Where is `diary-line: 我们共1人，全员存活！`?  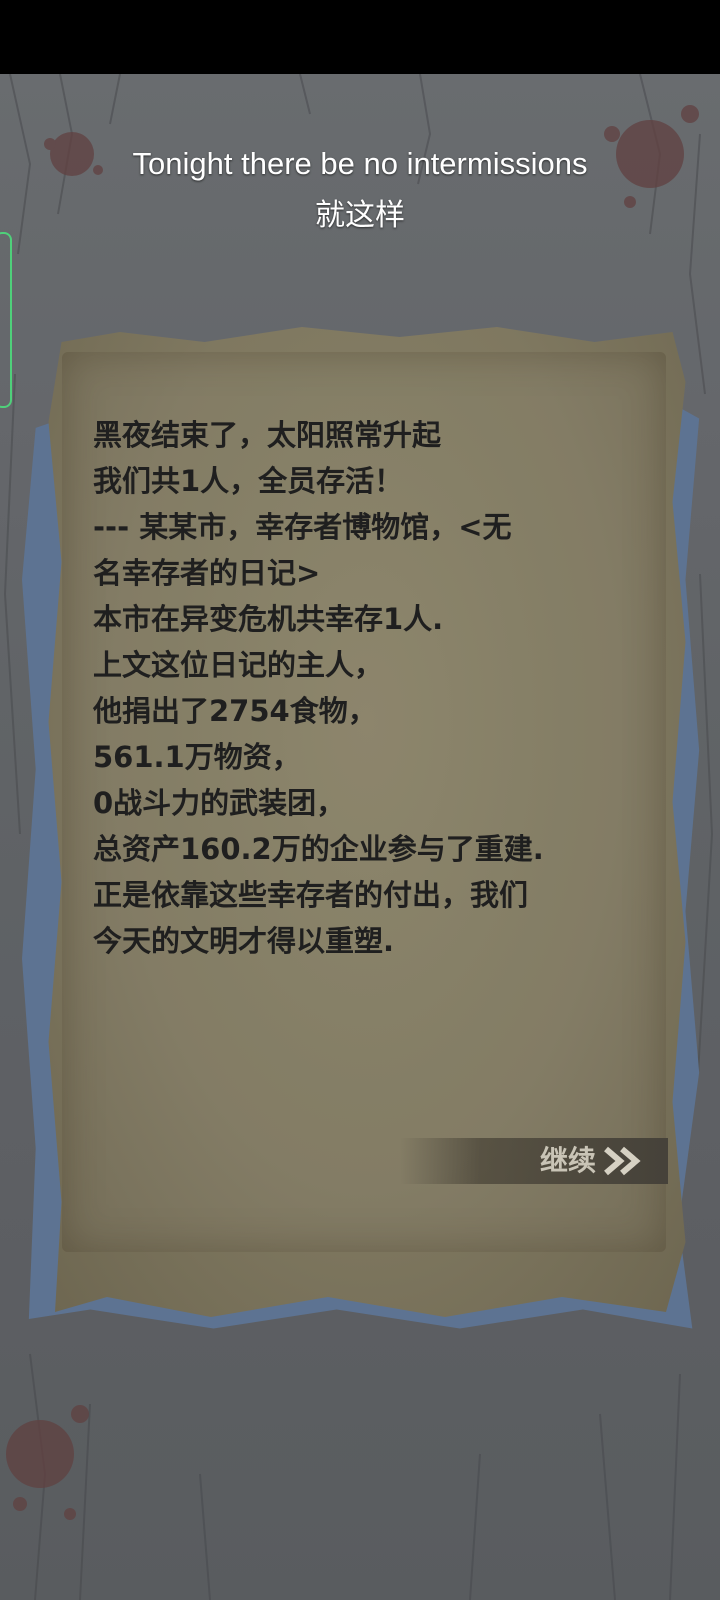
diary-line: 我们共1人，全员存活！ is located at coordinates (248, 481).